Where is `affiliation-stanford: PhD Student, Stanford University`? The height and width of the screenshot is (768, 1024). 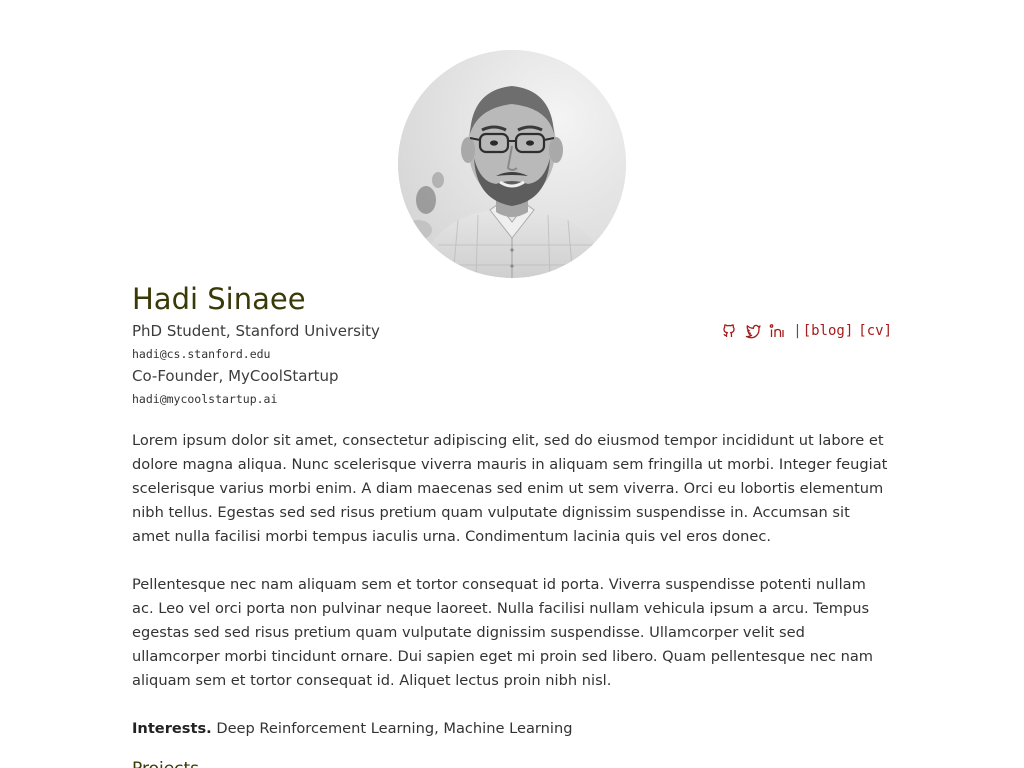
affiliation-stanford: PhD Student, Stanford University is located at coordinates (256, 331).